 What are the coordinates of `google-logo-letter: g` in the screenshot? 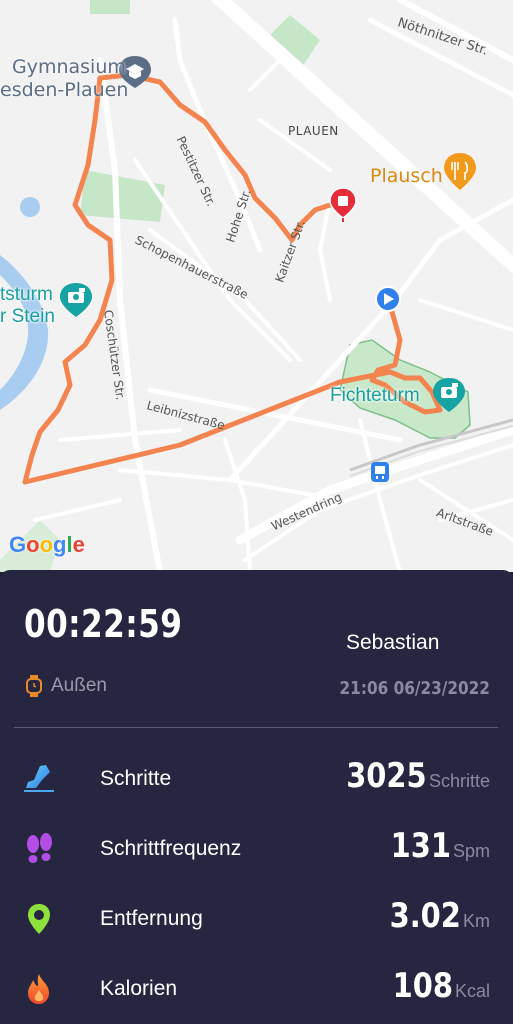 It's located at (60, 544).